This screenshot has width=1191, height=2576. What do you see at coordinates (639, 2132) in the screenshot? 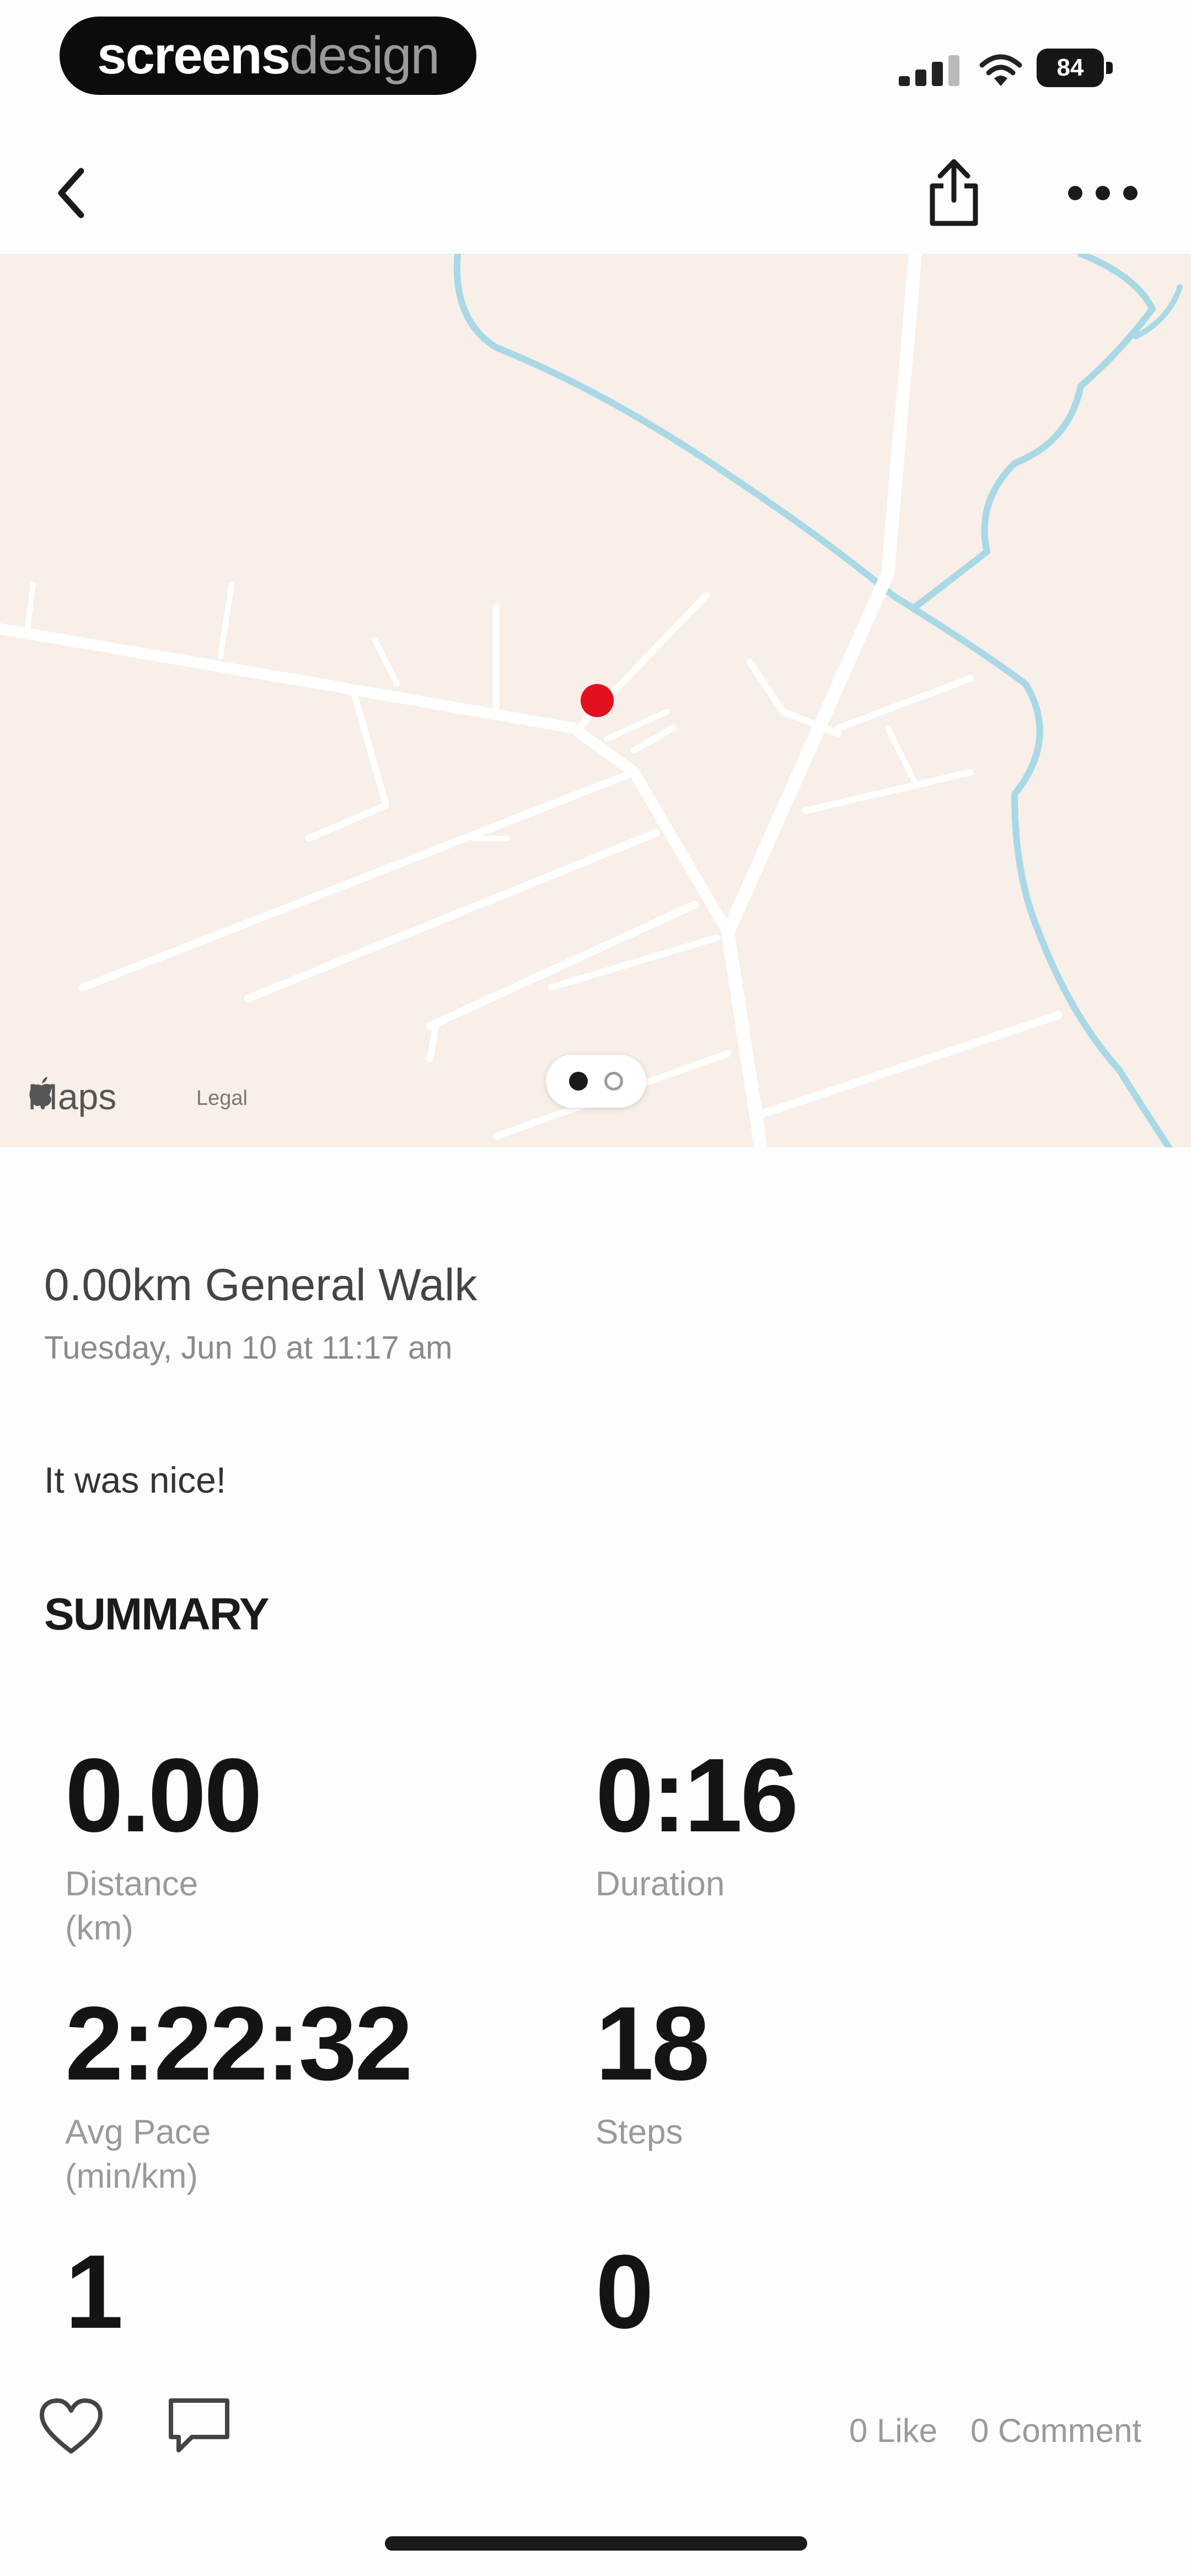
I see `stat-label: Steps` at bounding box center [639, 2132].